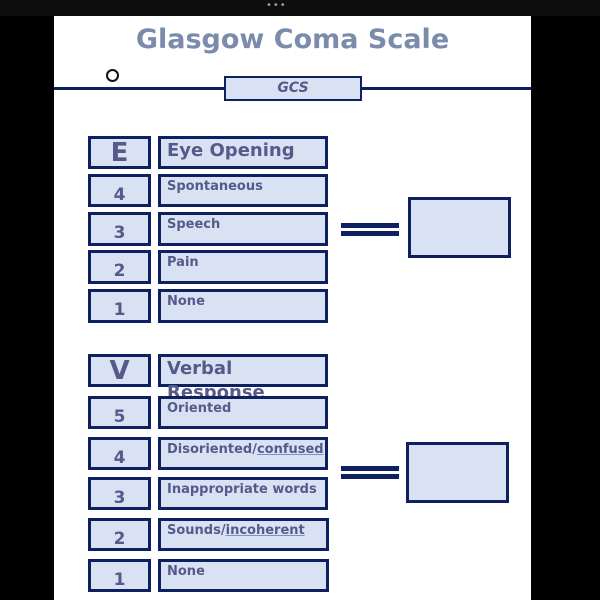 This screenshot has height=600, width=600. Describe the element at coordinates (112, 75) in the screenshot. I see `circle-shape` at that location.